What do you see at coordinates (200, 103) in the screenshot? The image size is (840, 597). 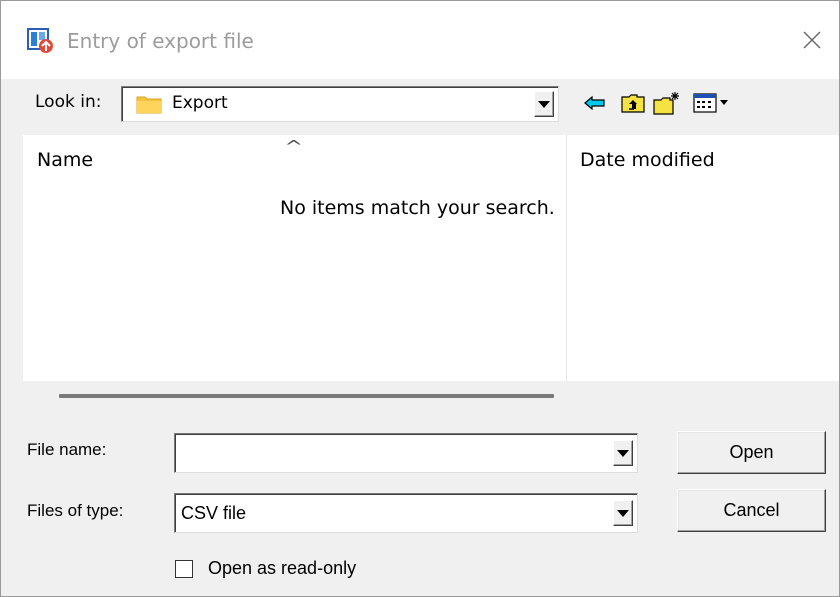 I see `look-in-value: Export` at bounding box center [200, 103].